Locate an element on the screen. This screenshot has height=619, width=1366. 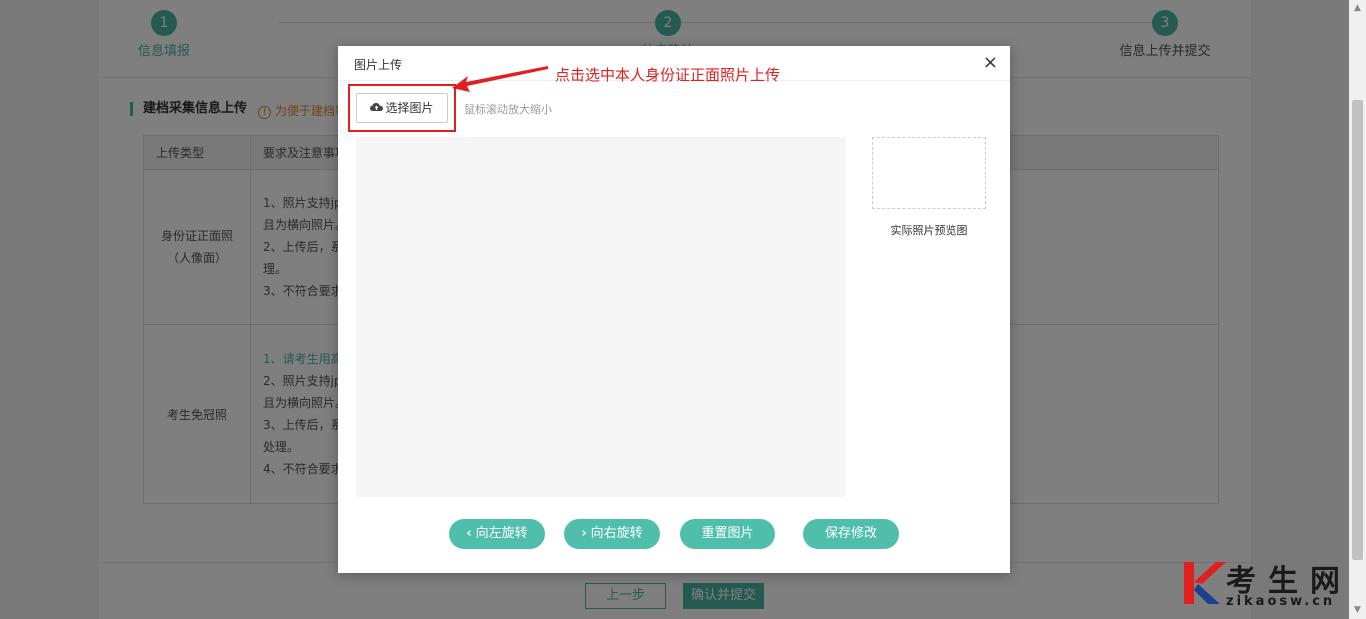
rotate-right-label: 向右旋转 is located at coordinates (616, 533).